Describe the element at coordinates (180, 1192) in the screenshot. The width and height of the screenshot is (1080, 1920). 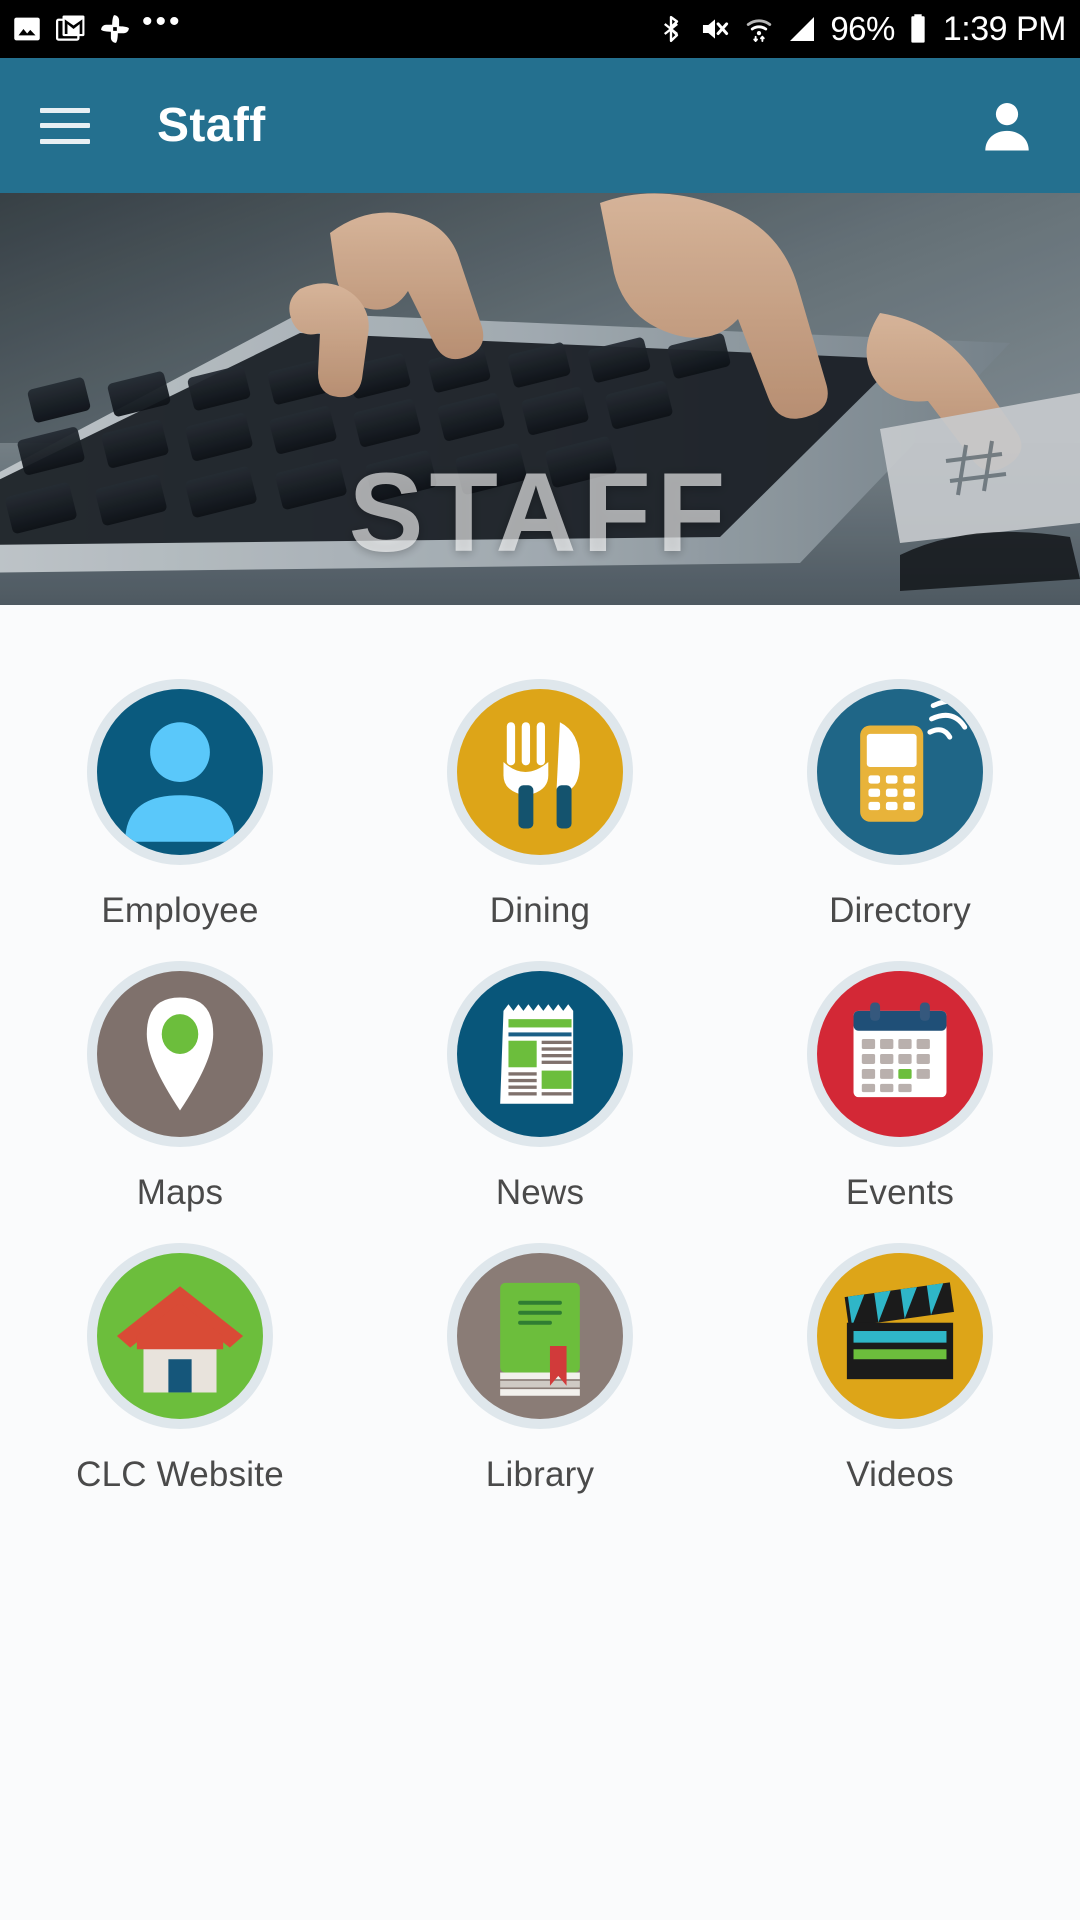
I see `tile-label: Maps` at that location.